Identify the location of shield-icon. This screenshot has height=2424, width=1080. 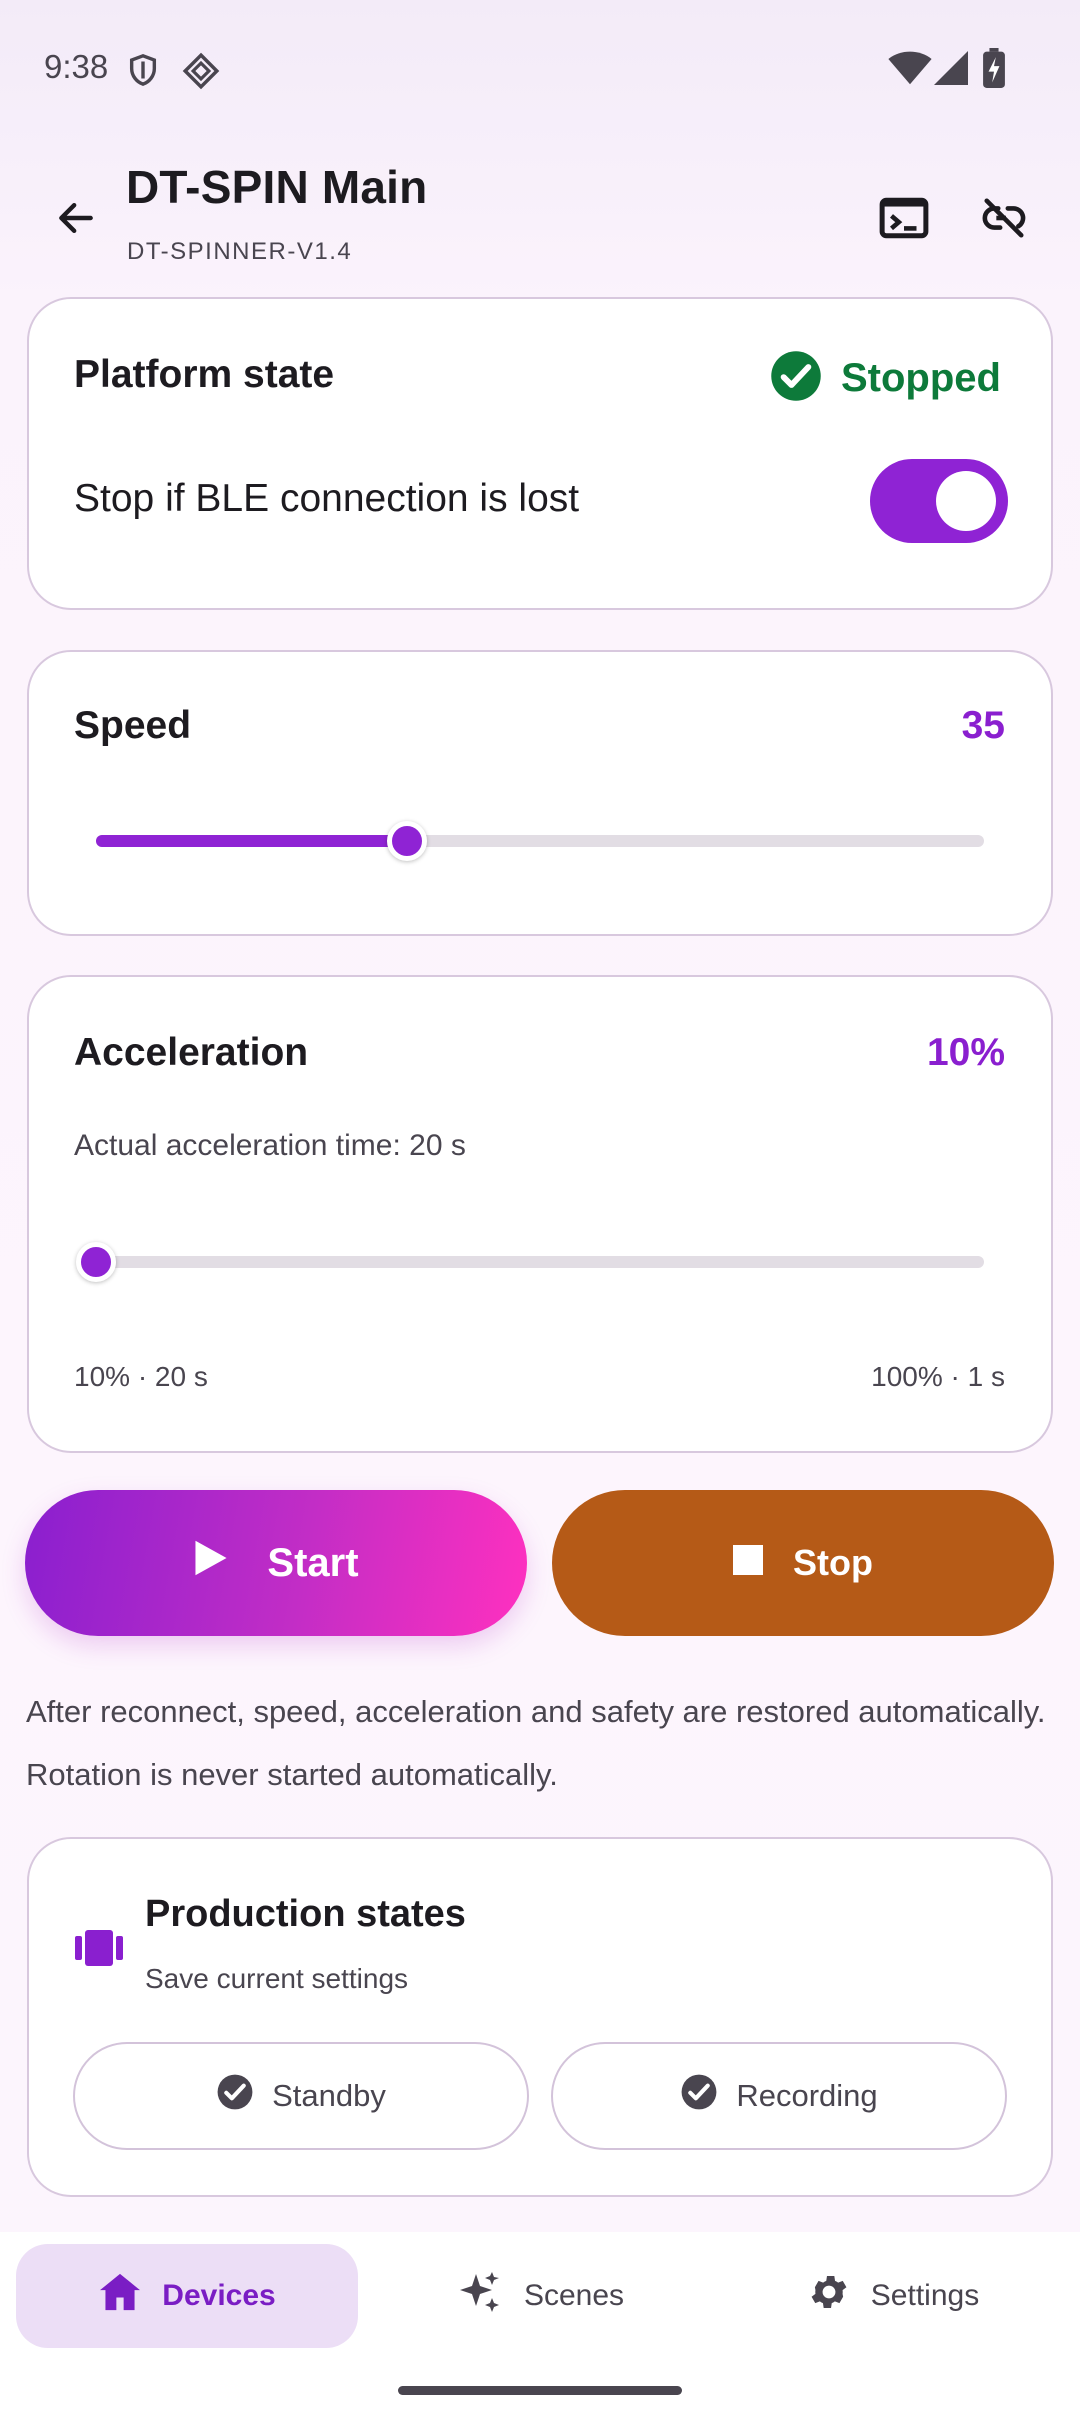
(143, 72).